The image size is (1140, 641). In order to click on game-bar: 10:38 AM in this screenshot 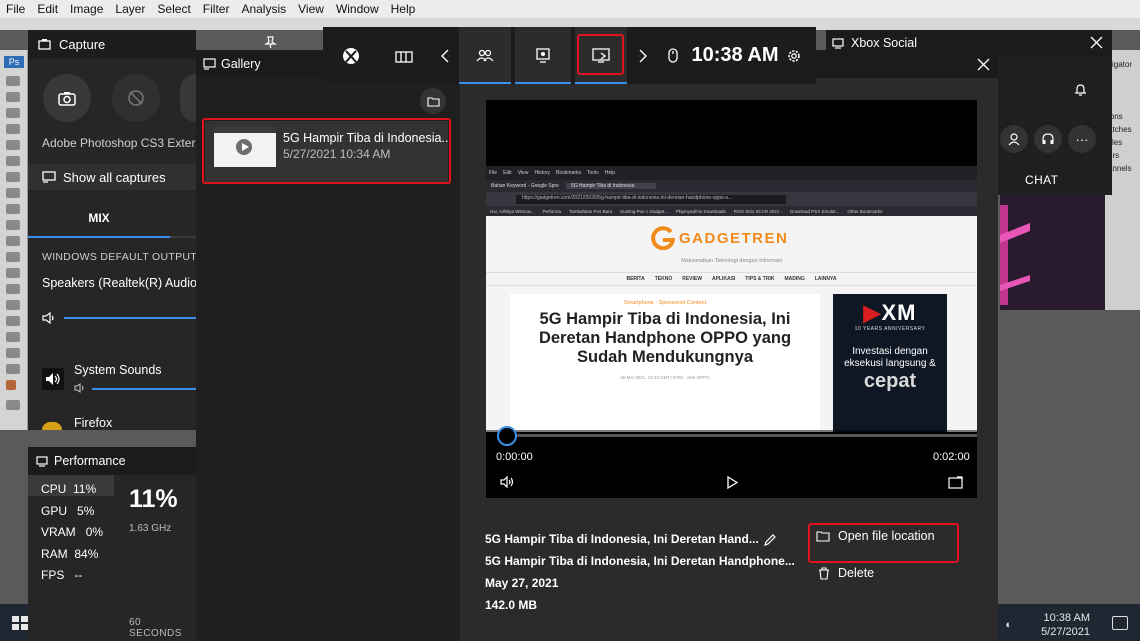, I will do `click(569, 55)`.